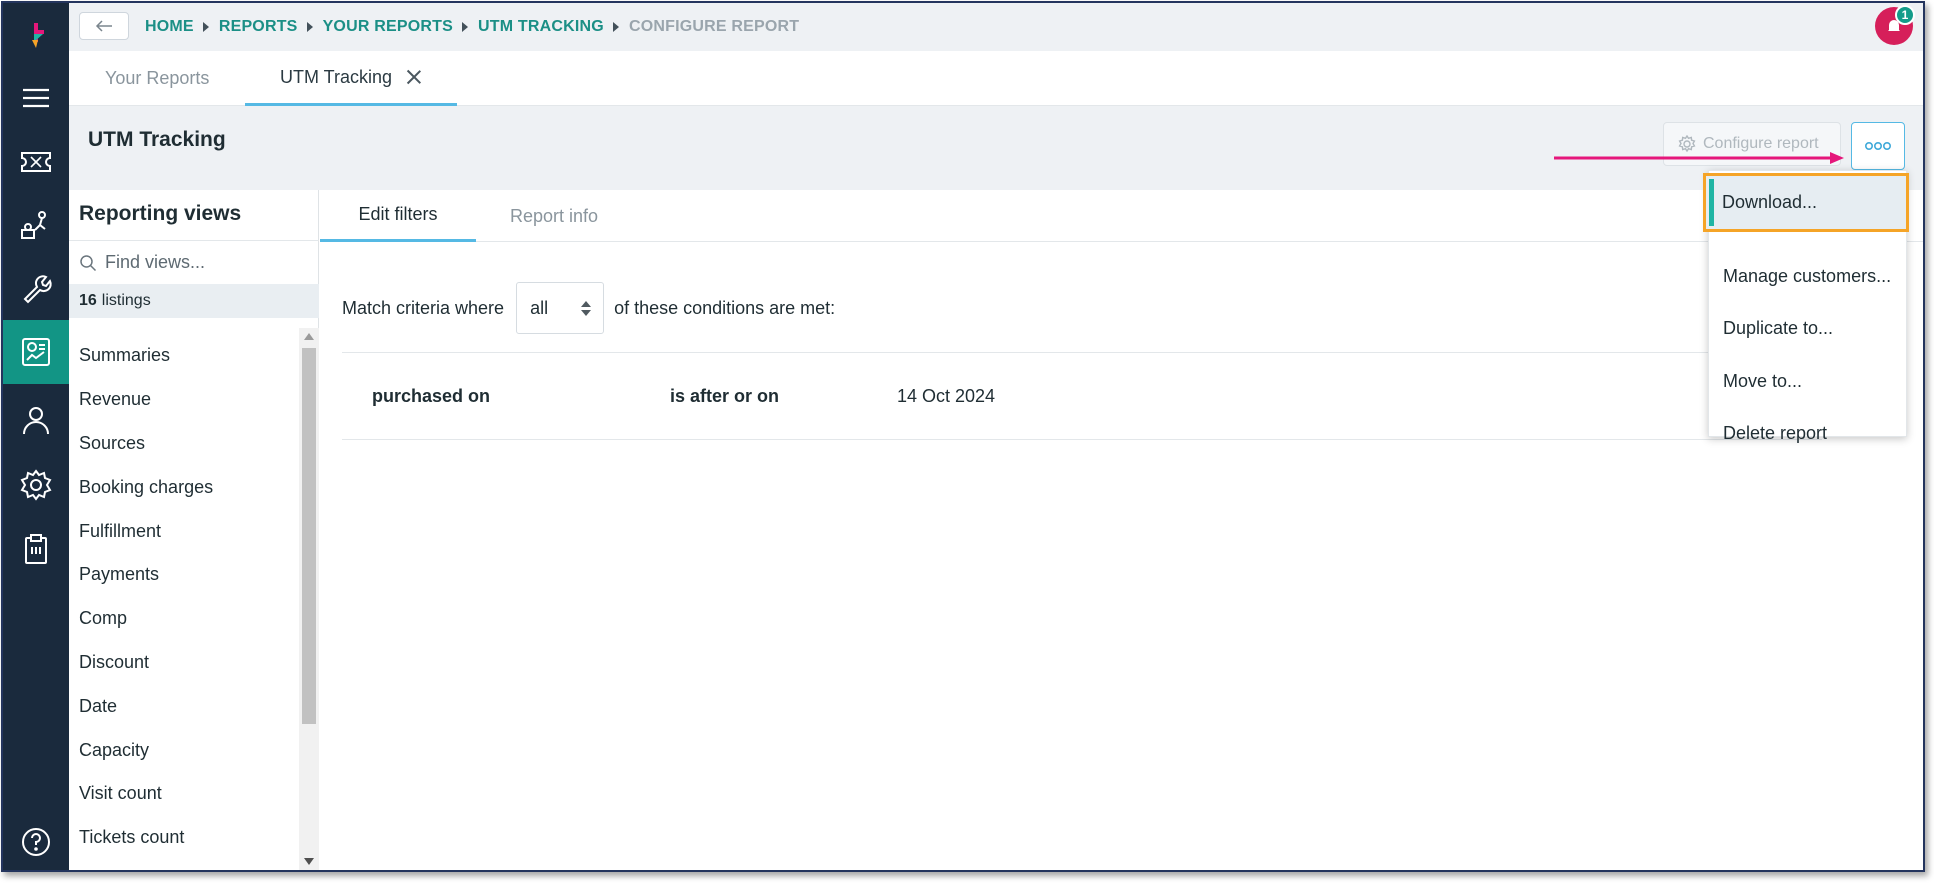 The height and width of the screenshot is (883, 1934). I want to click on annotation-arrow, so click(1699, 158).